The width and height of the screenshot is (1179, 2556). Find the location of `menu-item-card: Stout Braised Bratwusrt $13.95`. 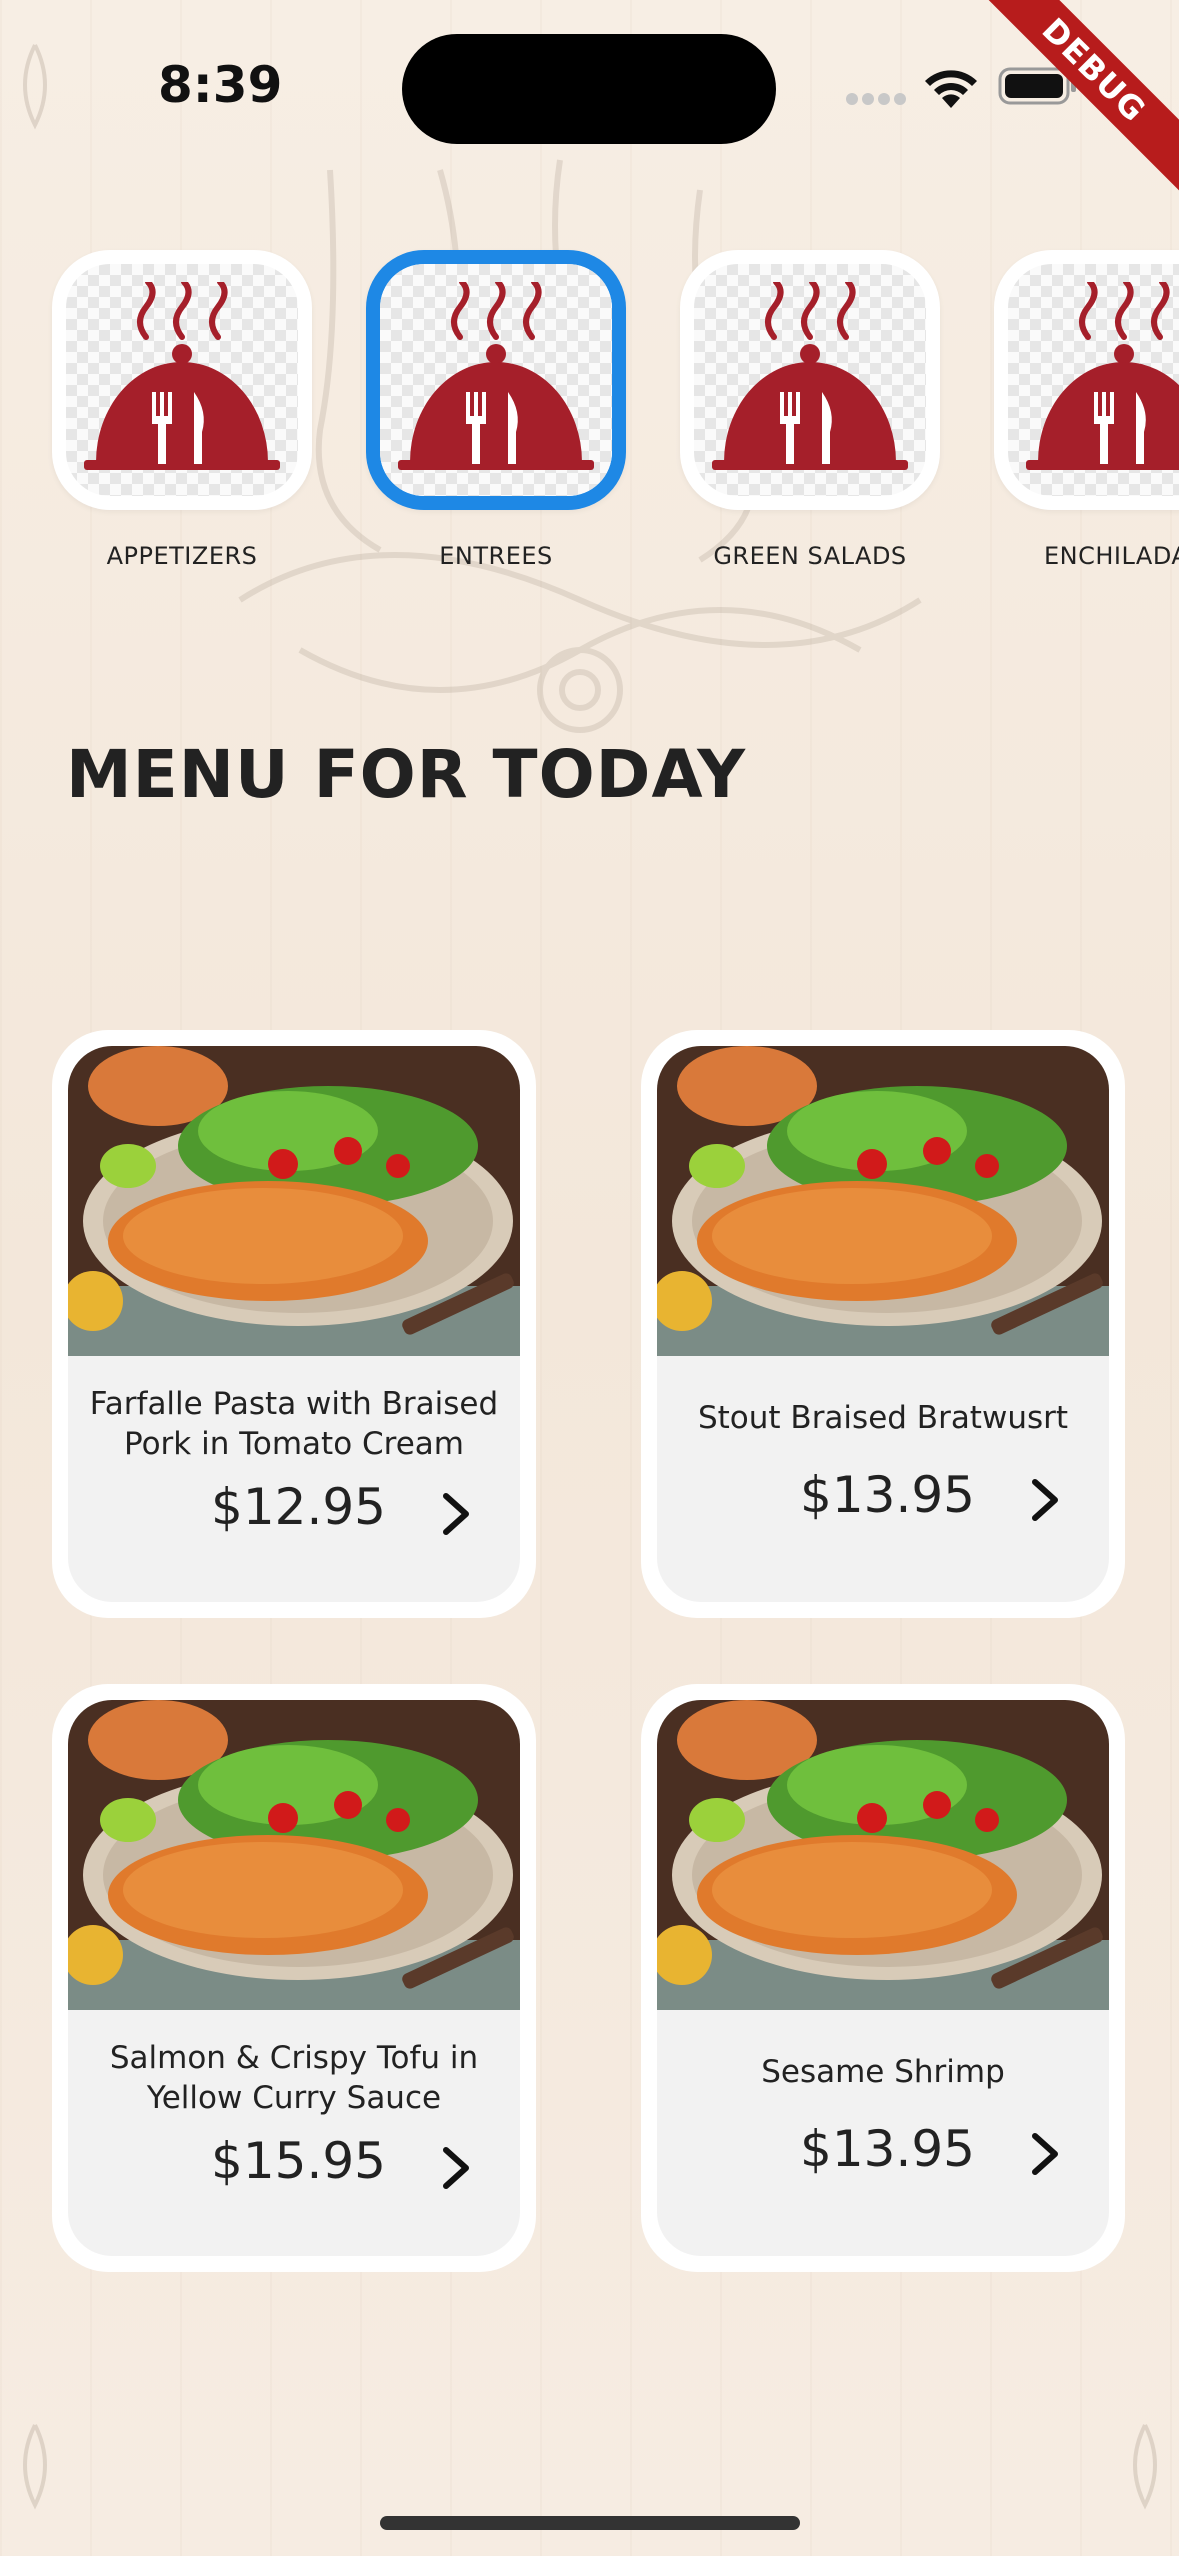

menu-item-card: Stout Braised Bratwusrt $13.95 is located at coordinates (883, 1324).